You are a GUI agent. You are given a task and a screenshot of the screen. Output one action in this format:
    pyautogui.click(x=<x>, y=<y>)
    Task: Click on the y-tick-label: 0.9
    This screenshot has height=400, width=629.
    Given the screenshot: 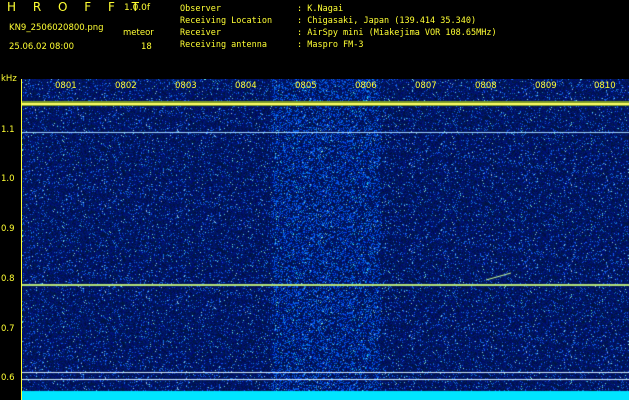 What is the action you would take?
    pyautogui.click(x=8, y=229)
    